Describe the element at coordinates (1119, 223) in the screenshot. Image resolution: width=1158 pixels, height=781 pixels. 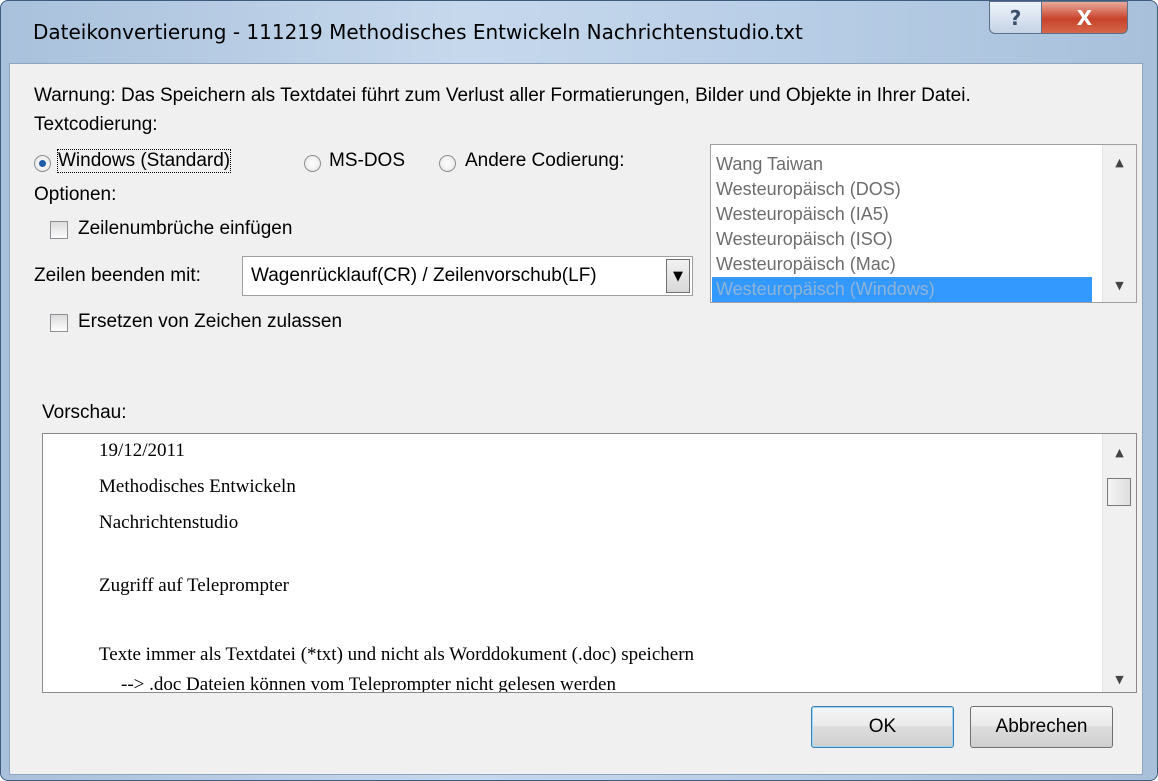
I see `encoding-list-scrollbar: ▲ ▼` at that location.